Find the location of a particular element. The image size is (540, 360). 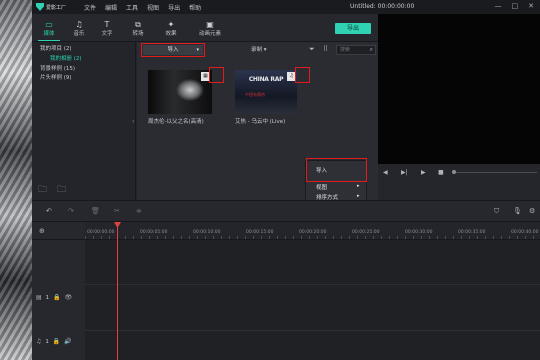

folder-actions: 🗀 🗀 is located at coordinates (52, 190).